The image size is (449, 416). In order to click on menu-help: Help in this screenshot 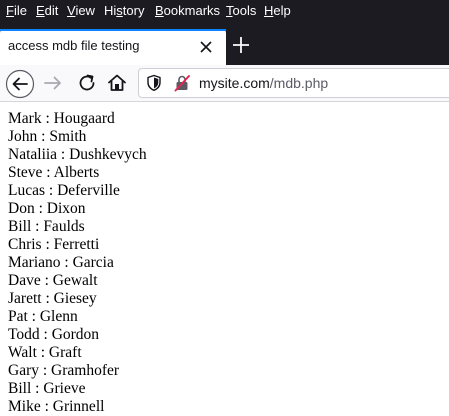, I will do `click(277, 11)`.